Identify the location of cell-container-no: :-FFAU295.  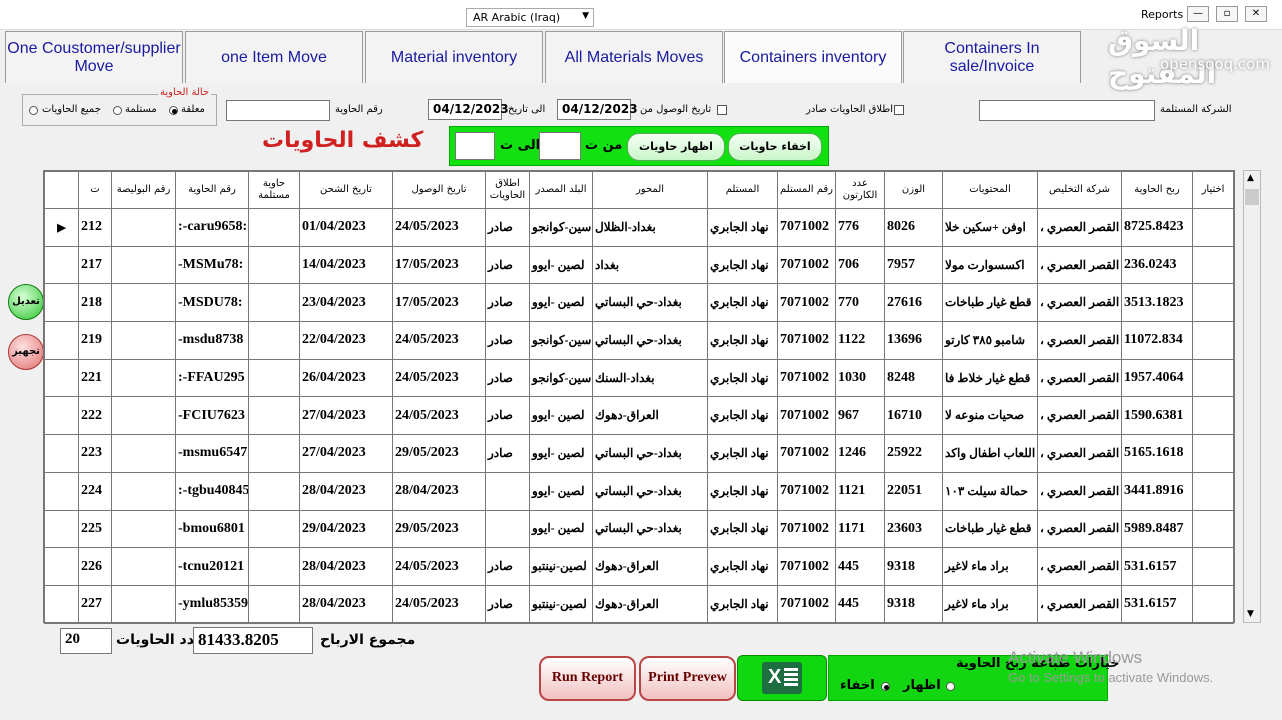
(212, 378).